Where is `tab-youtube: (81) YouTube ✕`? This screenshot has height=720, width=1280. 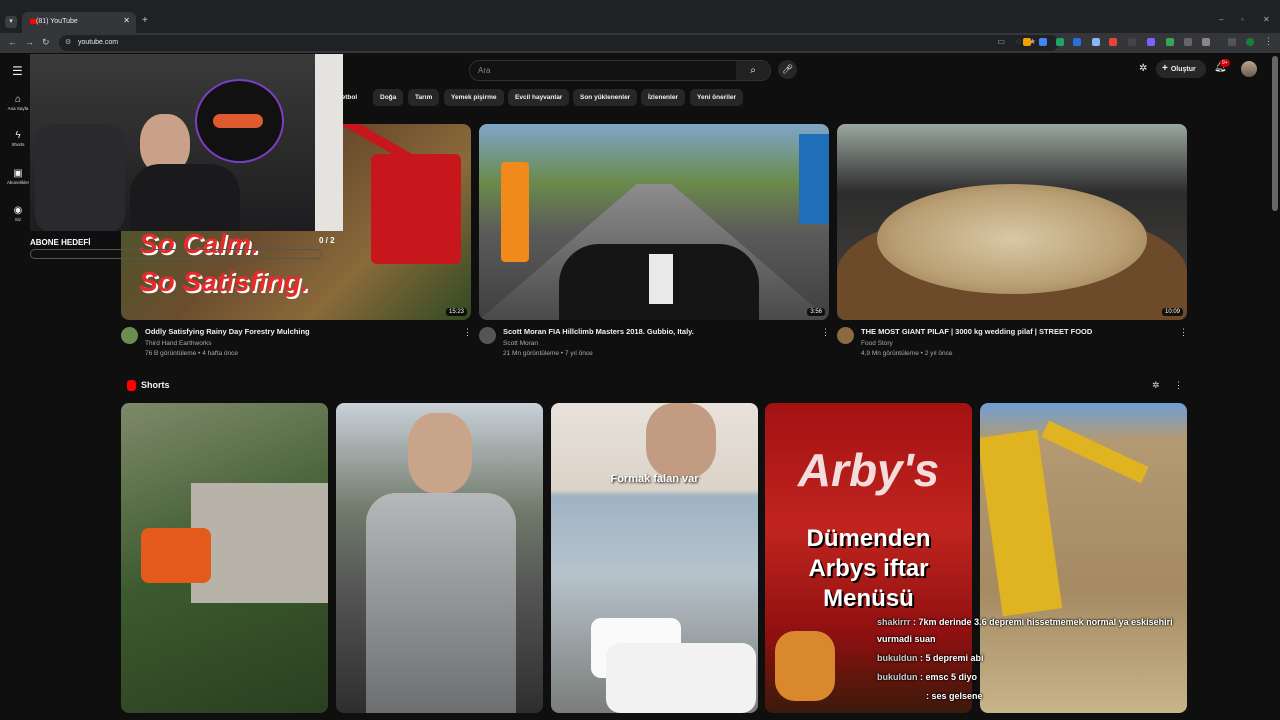
tab-youtube: (81) YouTube ✕ is located at coordinates (79, 22).